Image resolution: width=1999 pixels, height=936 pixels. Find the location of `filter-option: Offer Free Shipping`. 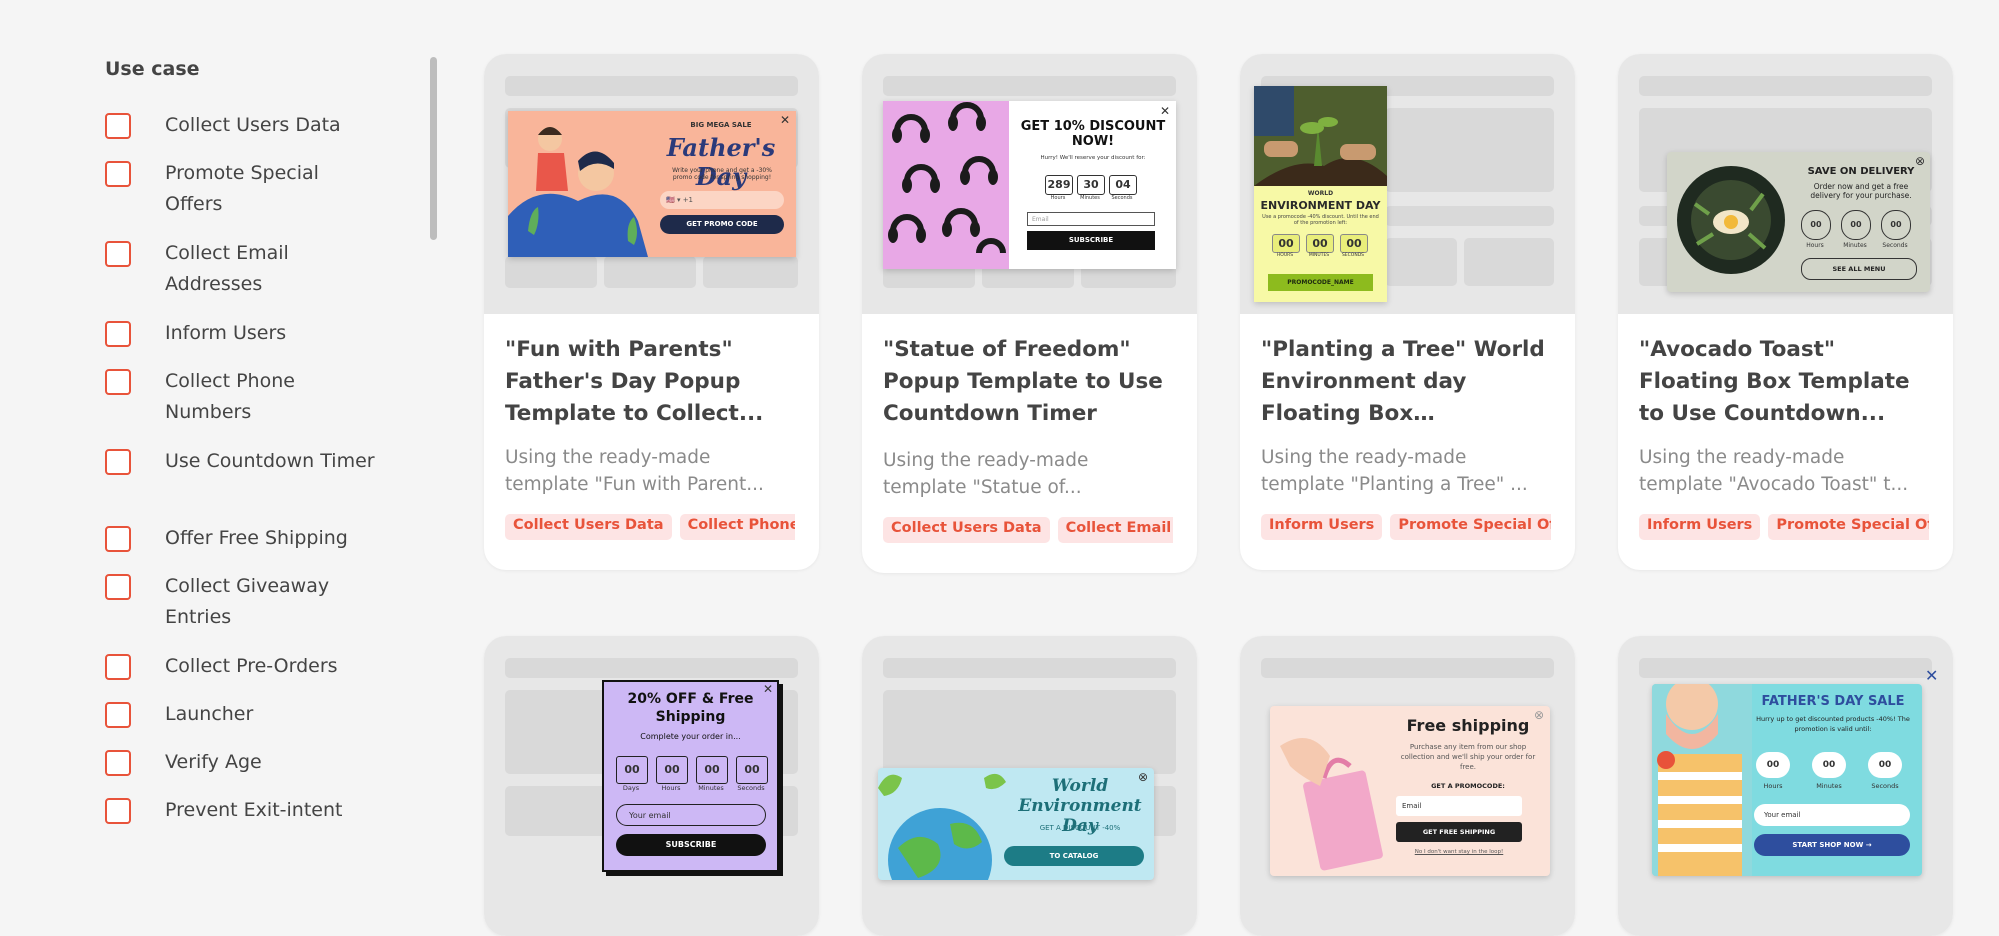

filter-option: Offer Free Shipping is located at coordinates (240, 540).